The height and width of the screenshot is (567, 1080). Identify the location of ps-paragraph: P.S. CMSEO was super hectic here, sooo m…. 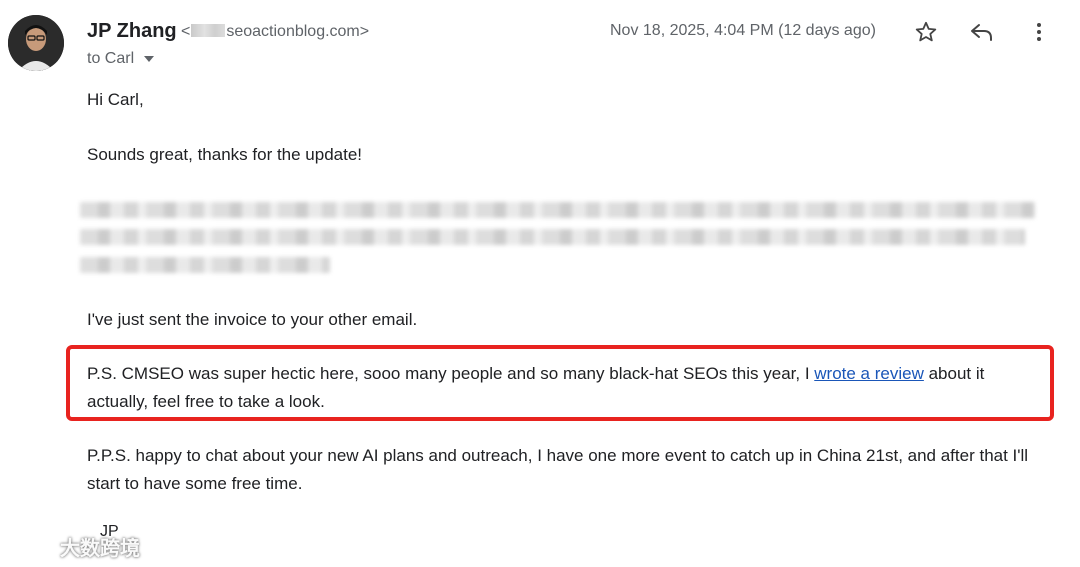
(567, 388).